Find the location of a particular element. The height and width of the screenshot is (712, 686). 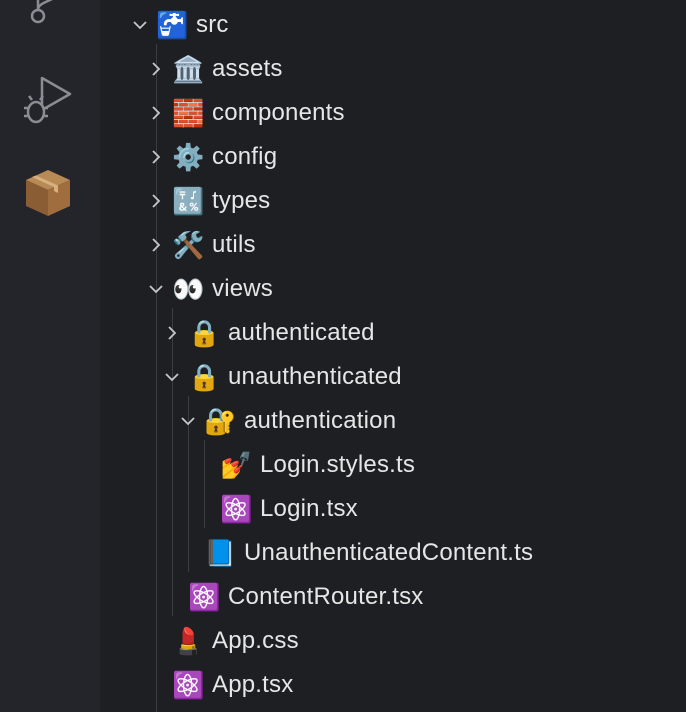

tree-item-app-tsx: ⚛️ App.tsx is located at coordinates (393, 685).